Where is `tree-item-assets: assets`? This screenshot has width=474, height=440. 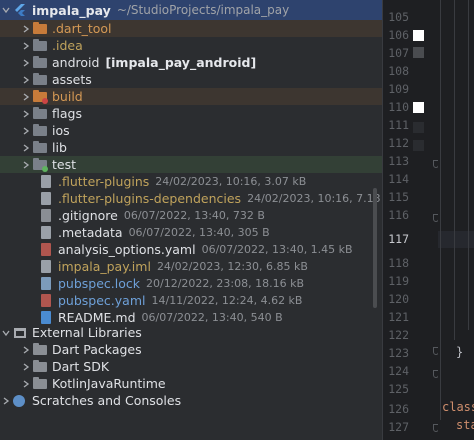
tree-item-assets: assets is located at coordinates (191, 79).